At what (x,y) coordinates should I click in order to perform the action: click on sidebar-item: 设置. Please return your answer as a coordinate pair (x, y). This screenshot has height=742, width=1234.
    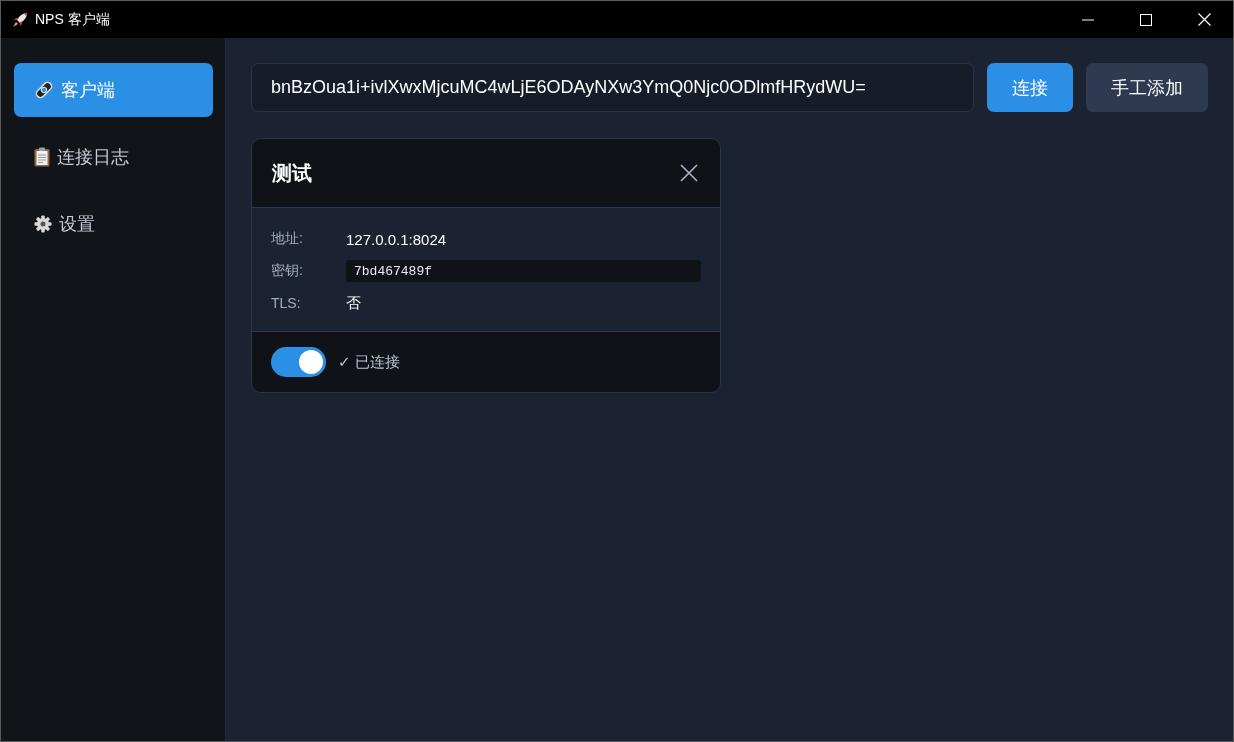
    Looking at the image, I should click on (113, 224).